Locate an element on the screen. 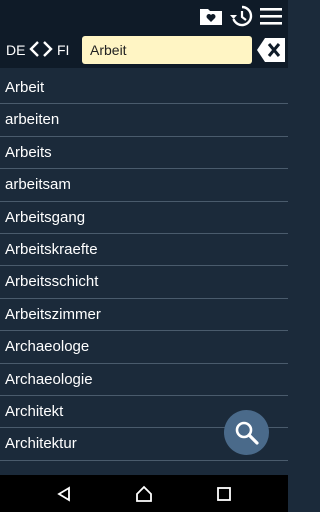  clear-icon is located at coordinates (271, 50).